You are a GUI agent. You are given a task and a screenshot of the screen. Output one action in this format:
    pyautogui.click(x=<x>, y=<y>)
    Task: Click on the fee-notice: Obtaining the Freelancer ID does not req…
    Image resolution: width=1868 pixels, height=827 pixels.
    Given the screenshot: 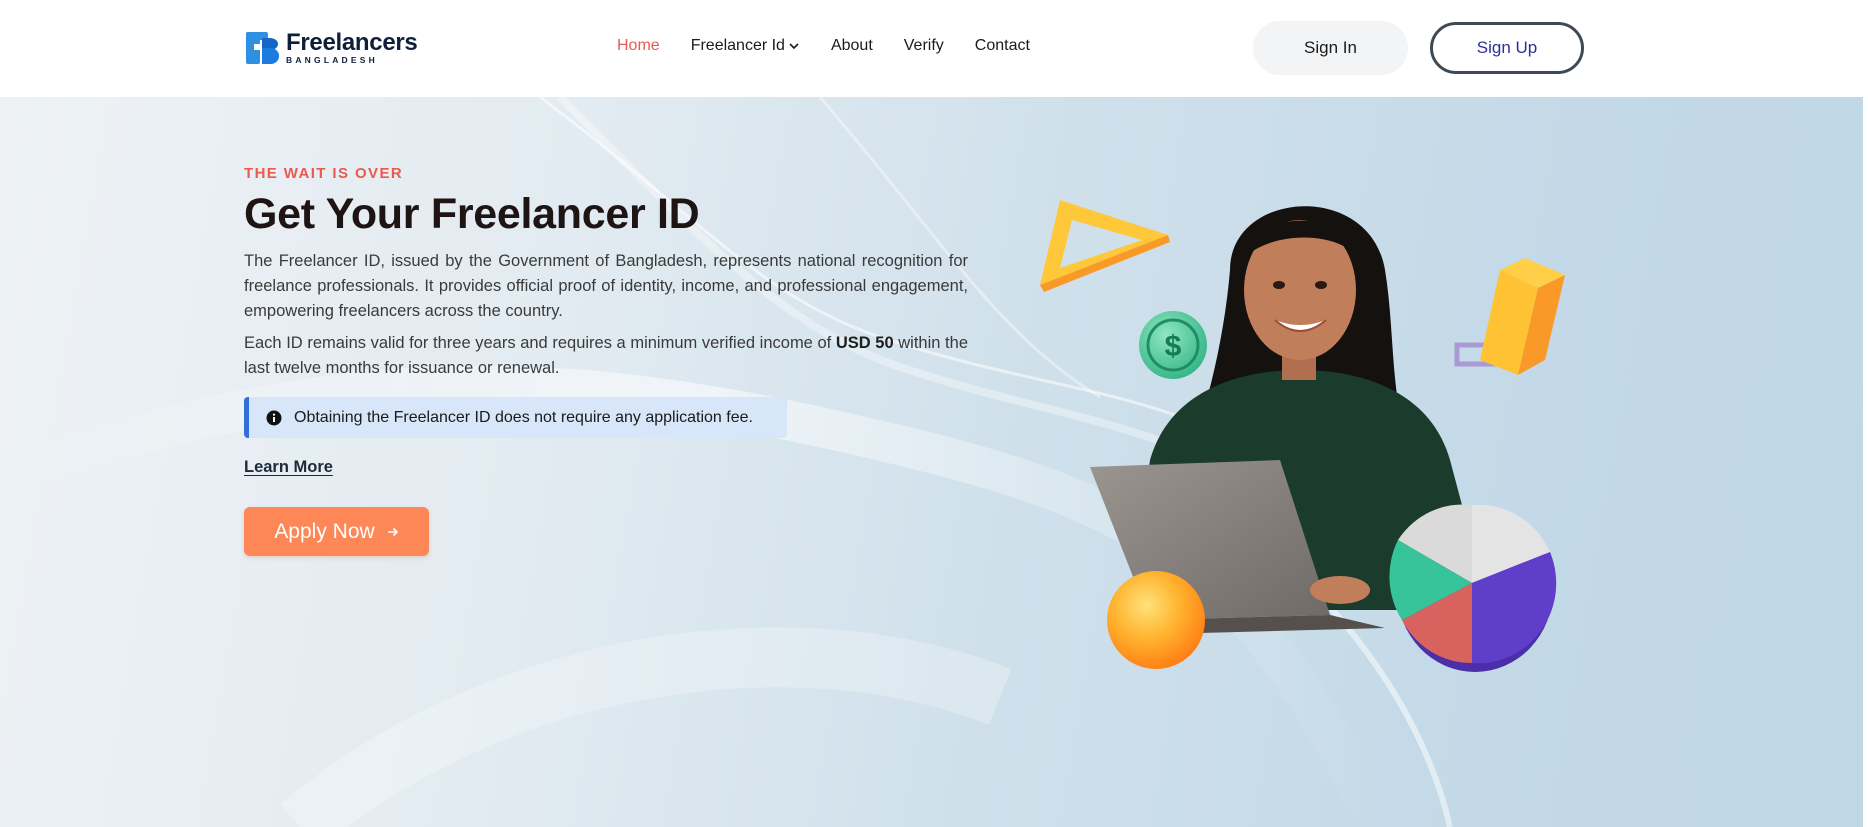 What is the action you would take?
    pyautogui.click(x=515, y=417)
    